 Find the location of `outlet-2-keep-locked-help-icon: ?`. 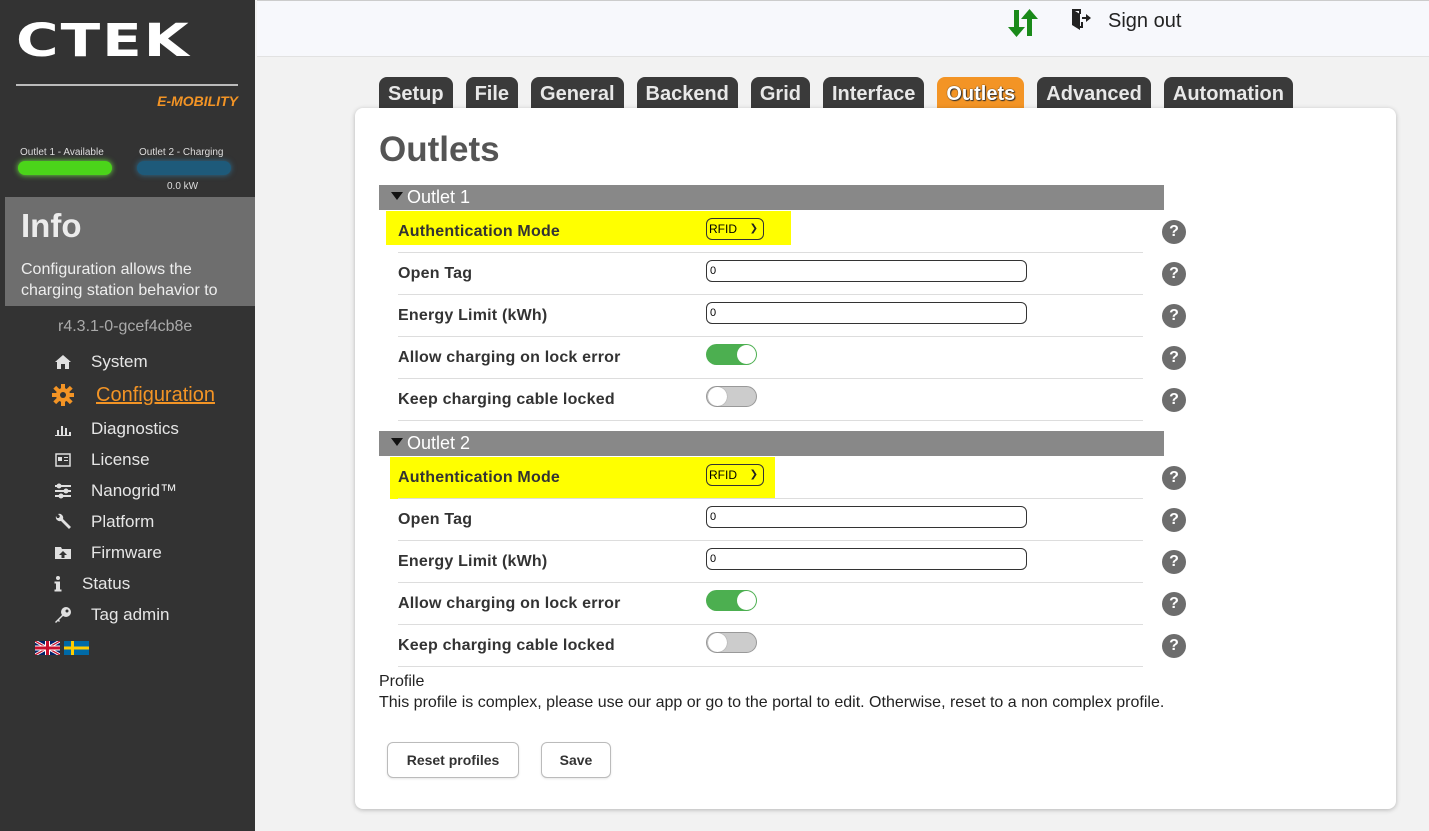

outlet-2-keep-locked-help-icon: ? is located at coordinates (1174, 646).